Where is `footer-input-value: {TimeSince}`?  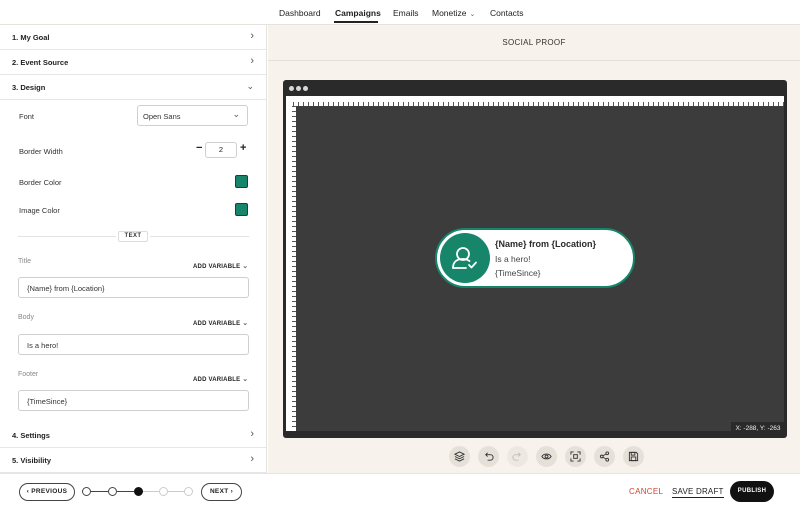
footer-input-value: {TimeSince} is located at coordinates (47, 401).